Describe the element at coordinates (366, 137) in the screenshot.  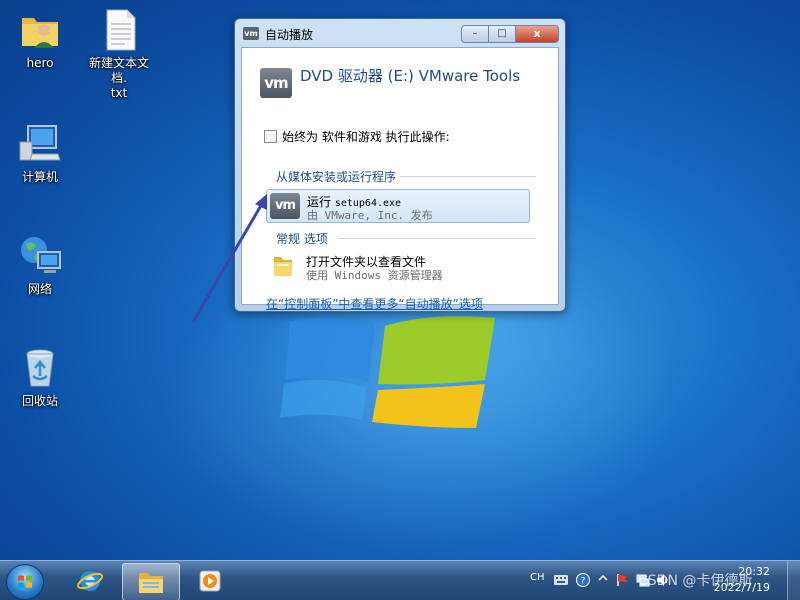
I see `always-do-this-label: 始终为 软件和游戏 执行此操作:` at that location.